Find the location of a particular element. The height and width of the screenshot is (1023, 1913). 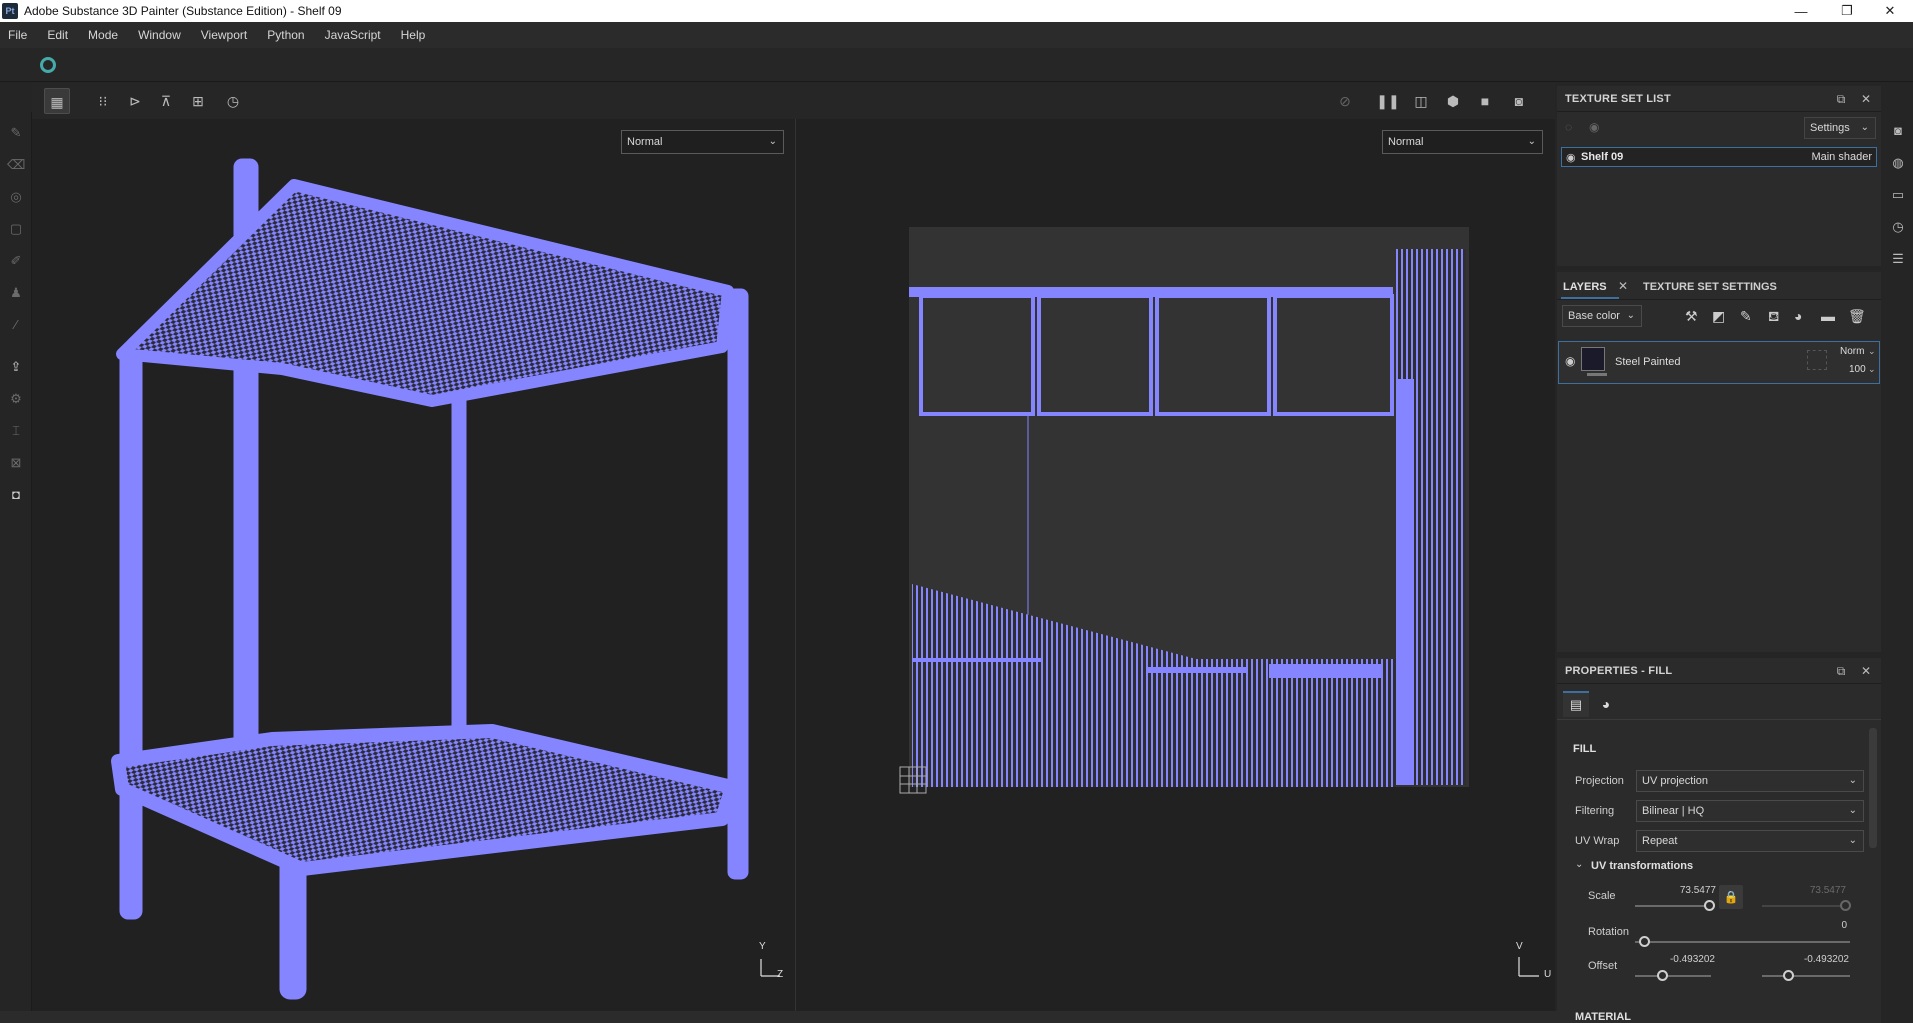

close-window-button: ✕ is located at coordinates (1890, 11).